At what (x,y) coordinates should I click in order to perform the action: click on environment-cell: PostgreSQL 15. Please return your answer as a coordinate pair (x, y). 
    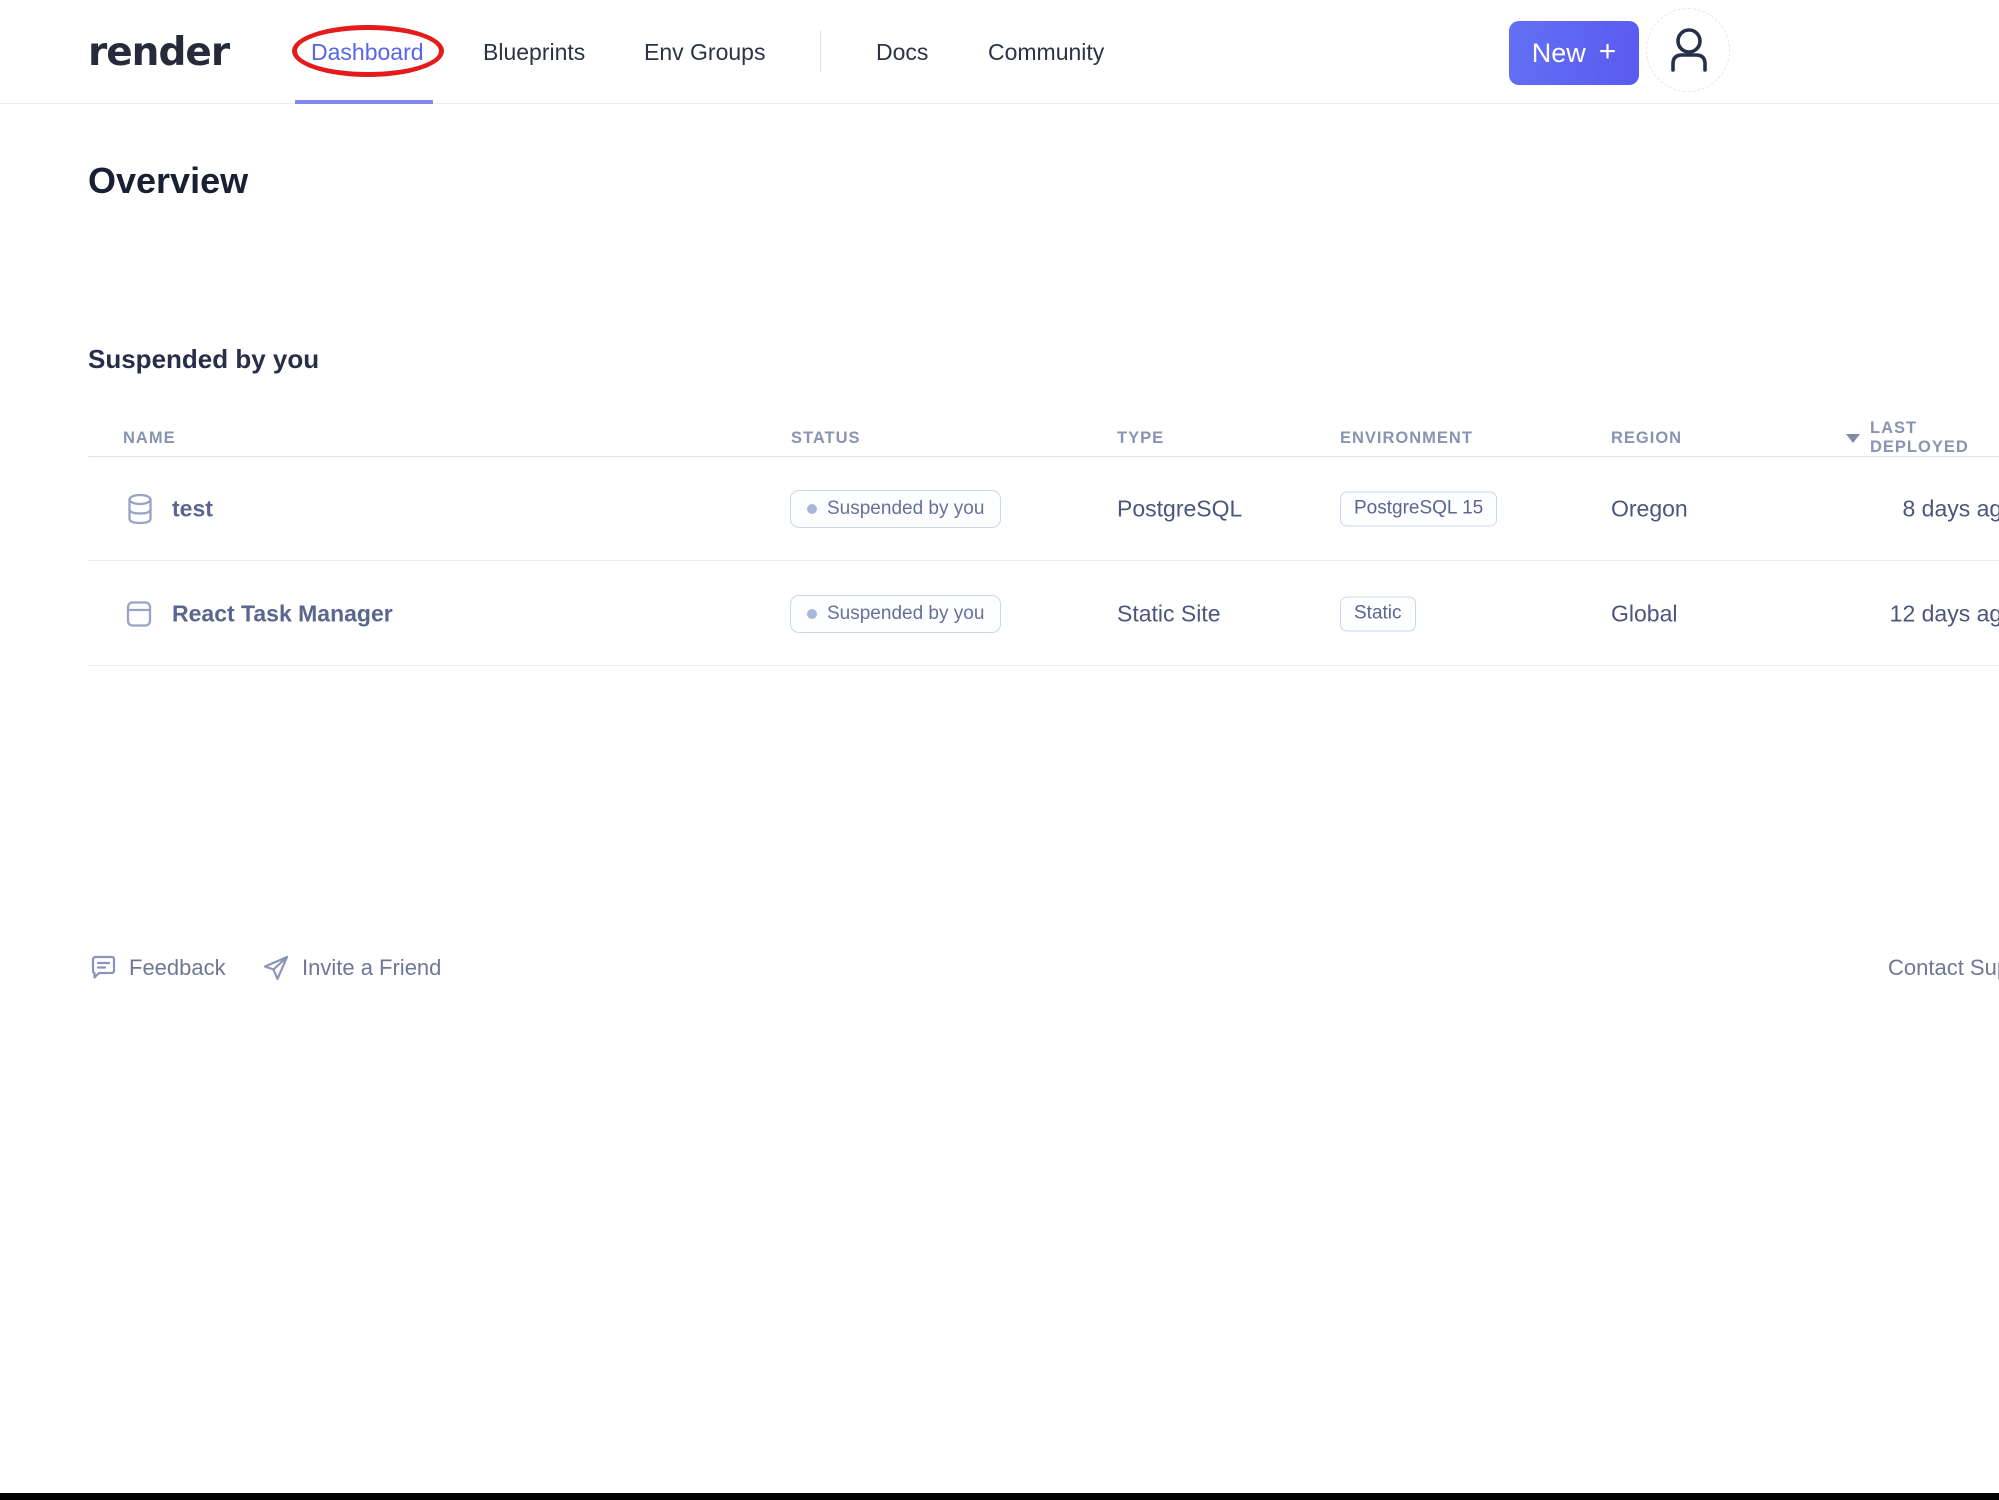
    Looking at the image, I should click on (1419, 508).